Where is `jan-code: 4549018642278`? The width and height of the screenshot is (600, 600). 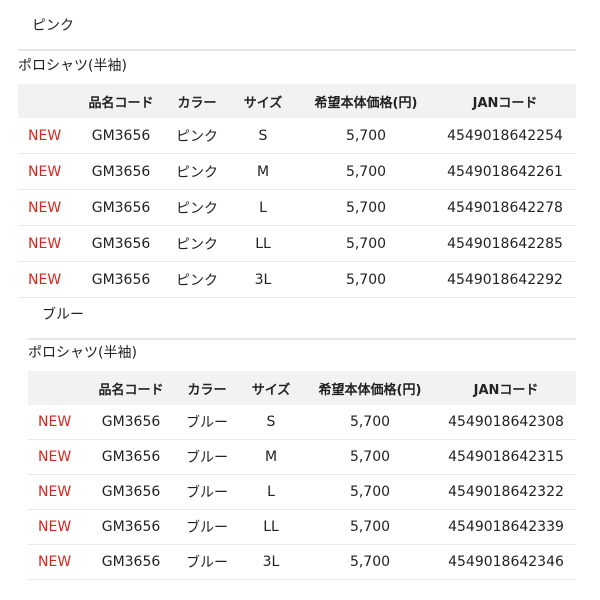 jan-code: 4549018642278 is located at coordinates (505, 207).